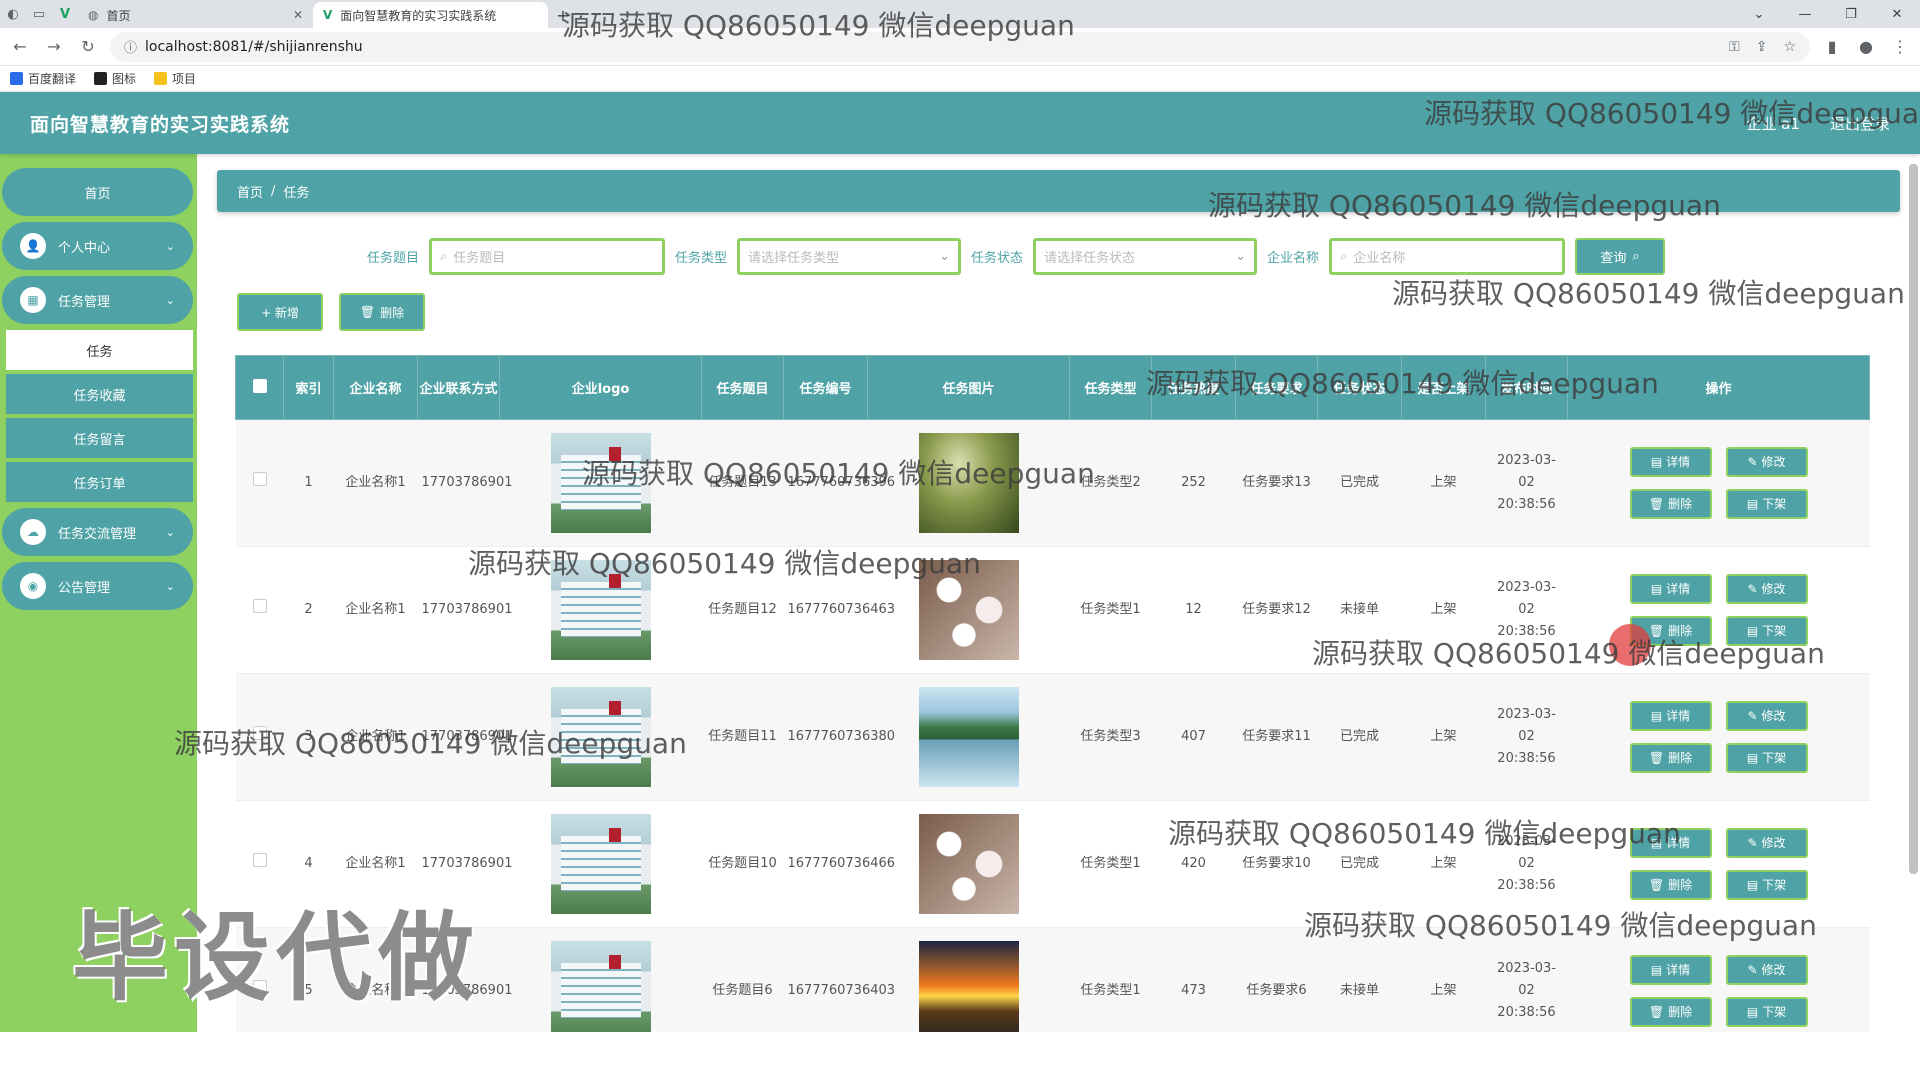 This screenshot has width=1920, height=1072. I want to click on sidebar-item-task: 任务, so click(99, 350).